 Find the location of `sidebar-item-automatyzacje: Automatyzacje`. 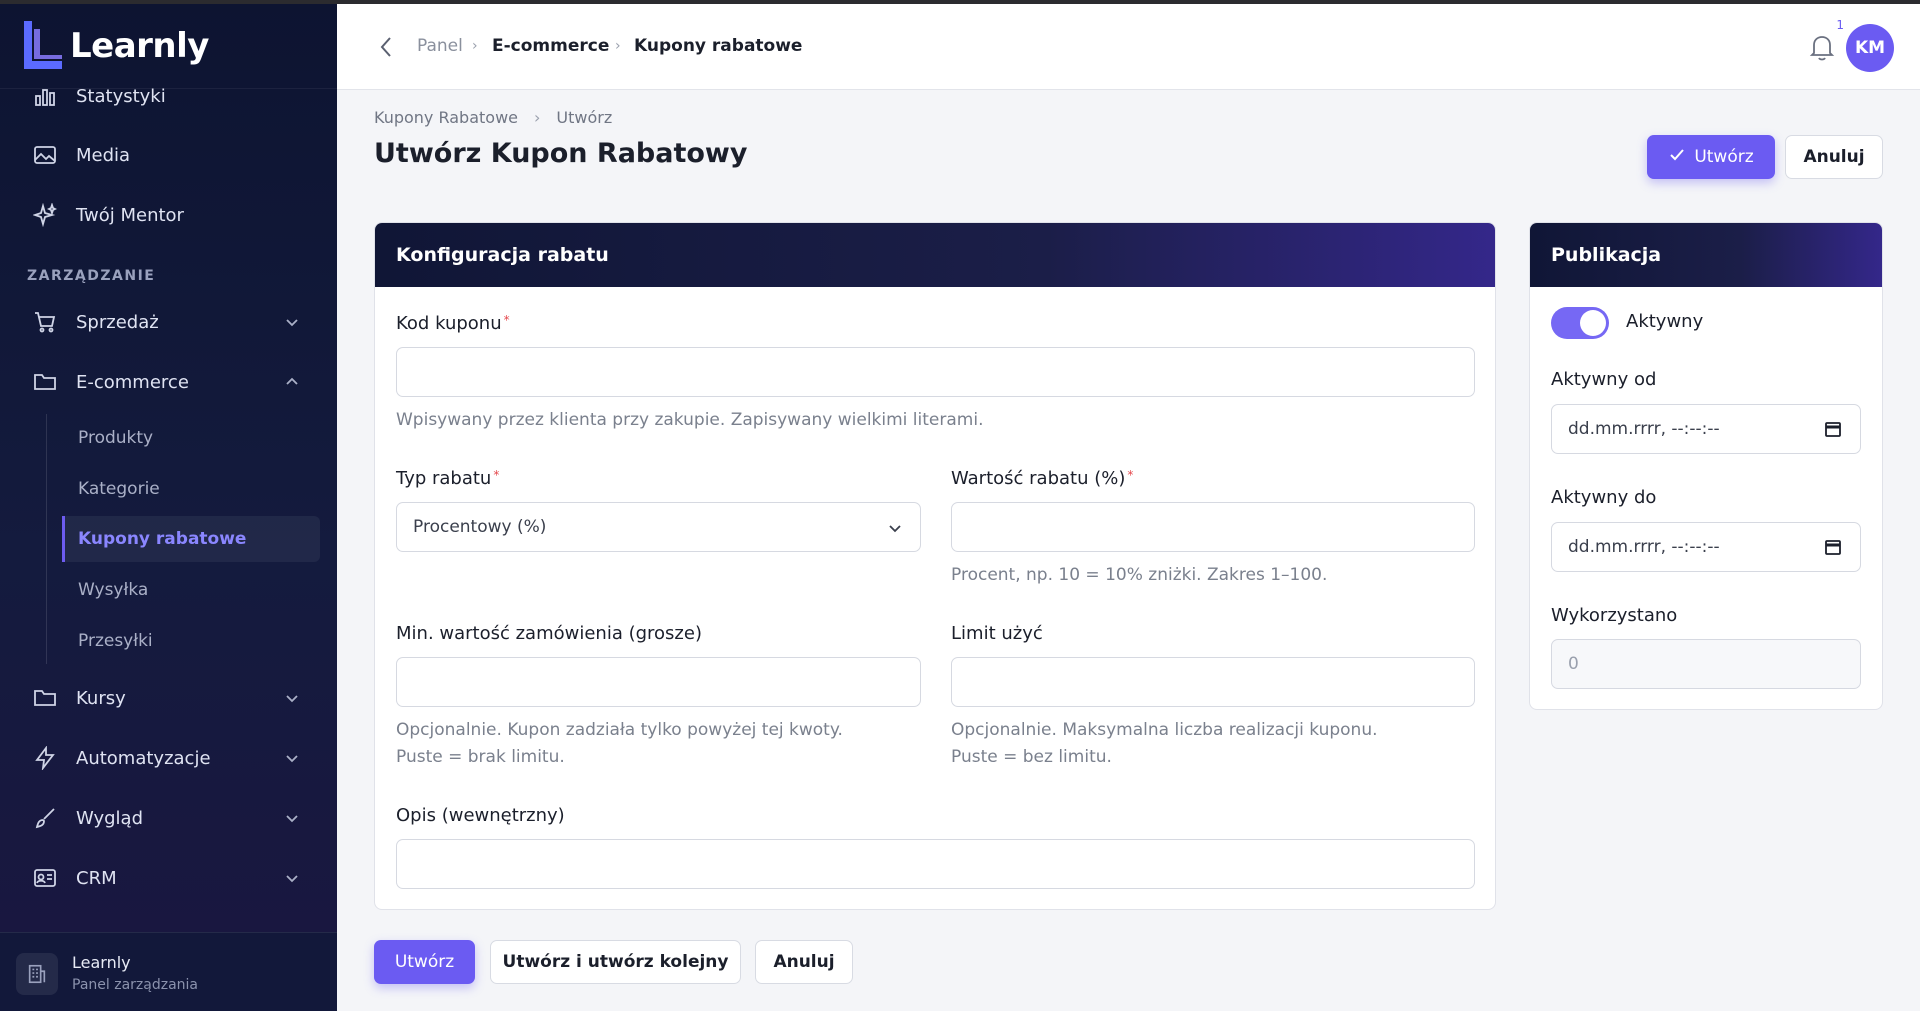

sidebar-item-automatyzacje: Automatyzacje is located at coordinates (167, 758).